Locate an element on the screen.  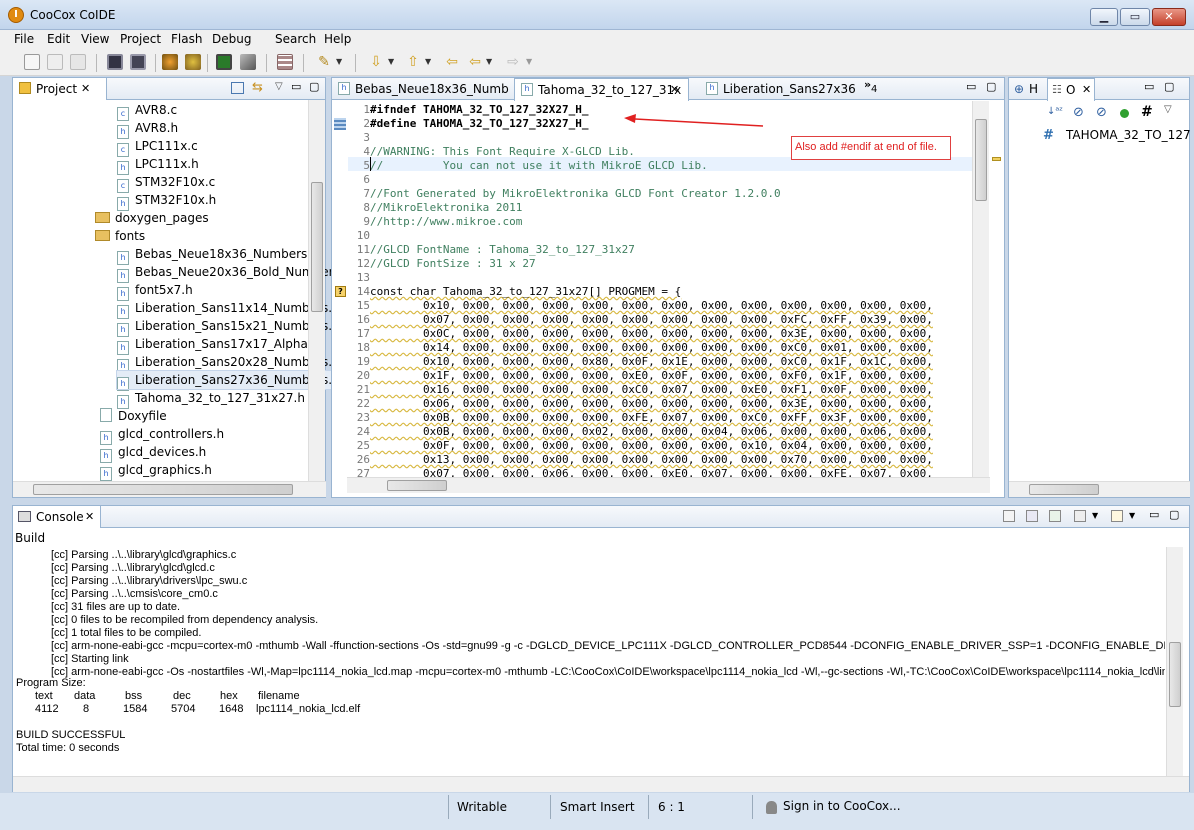
tree-item: h Bebas_Neue18x36_Numbers.h is located at coordinates (218, 255).